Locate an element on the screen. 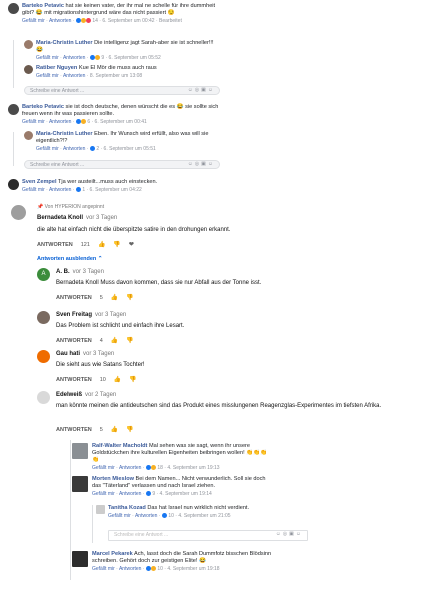 The image size is (424, 600). comment-author: Sven Zempel is located at coordinates (39, 182).